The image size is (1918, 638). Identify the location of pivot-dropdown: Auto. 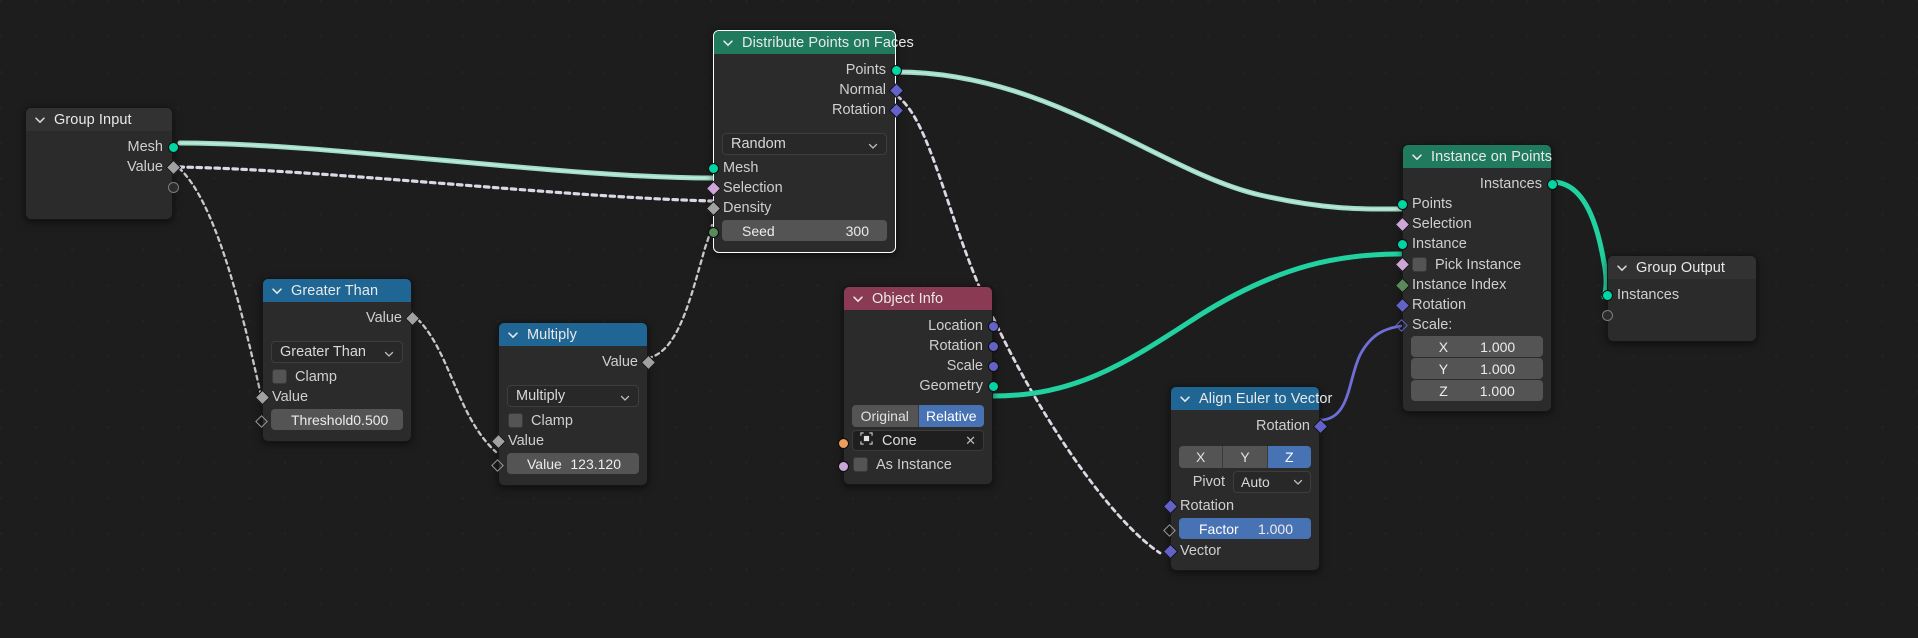
(1272, 482).